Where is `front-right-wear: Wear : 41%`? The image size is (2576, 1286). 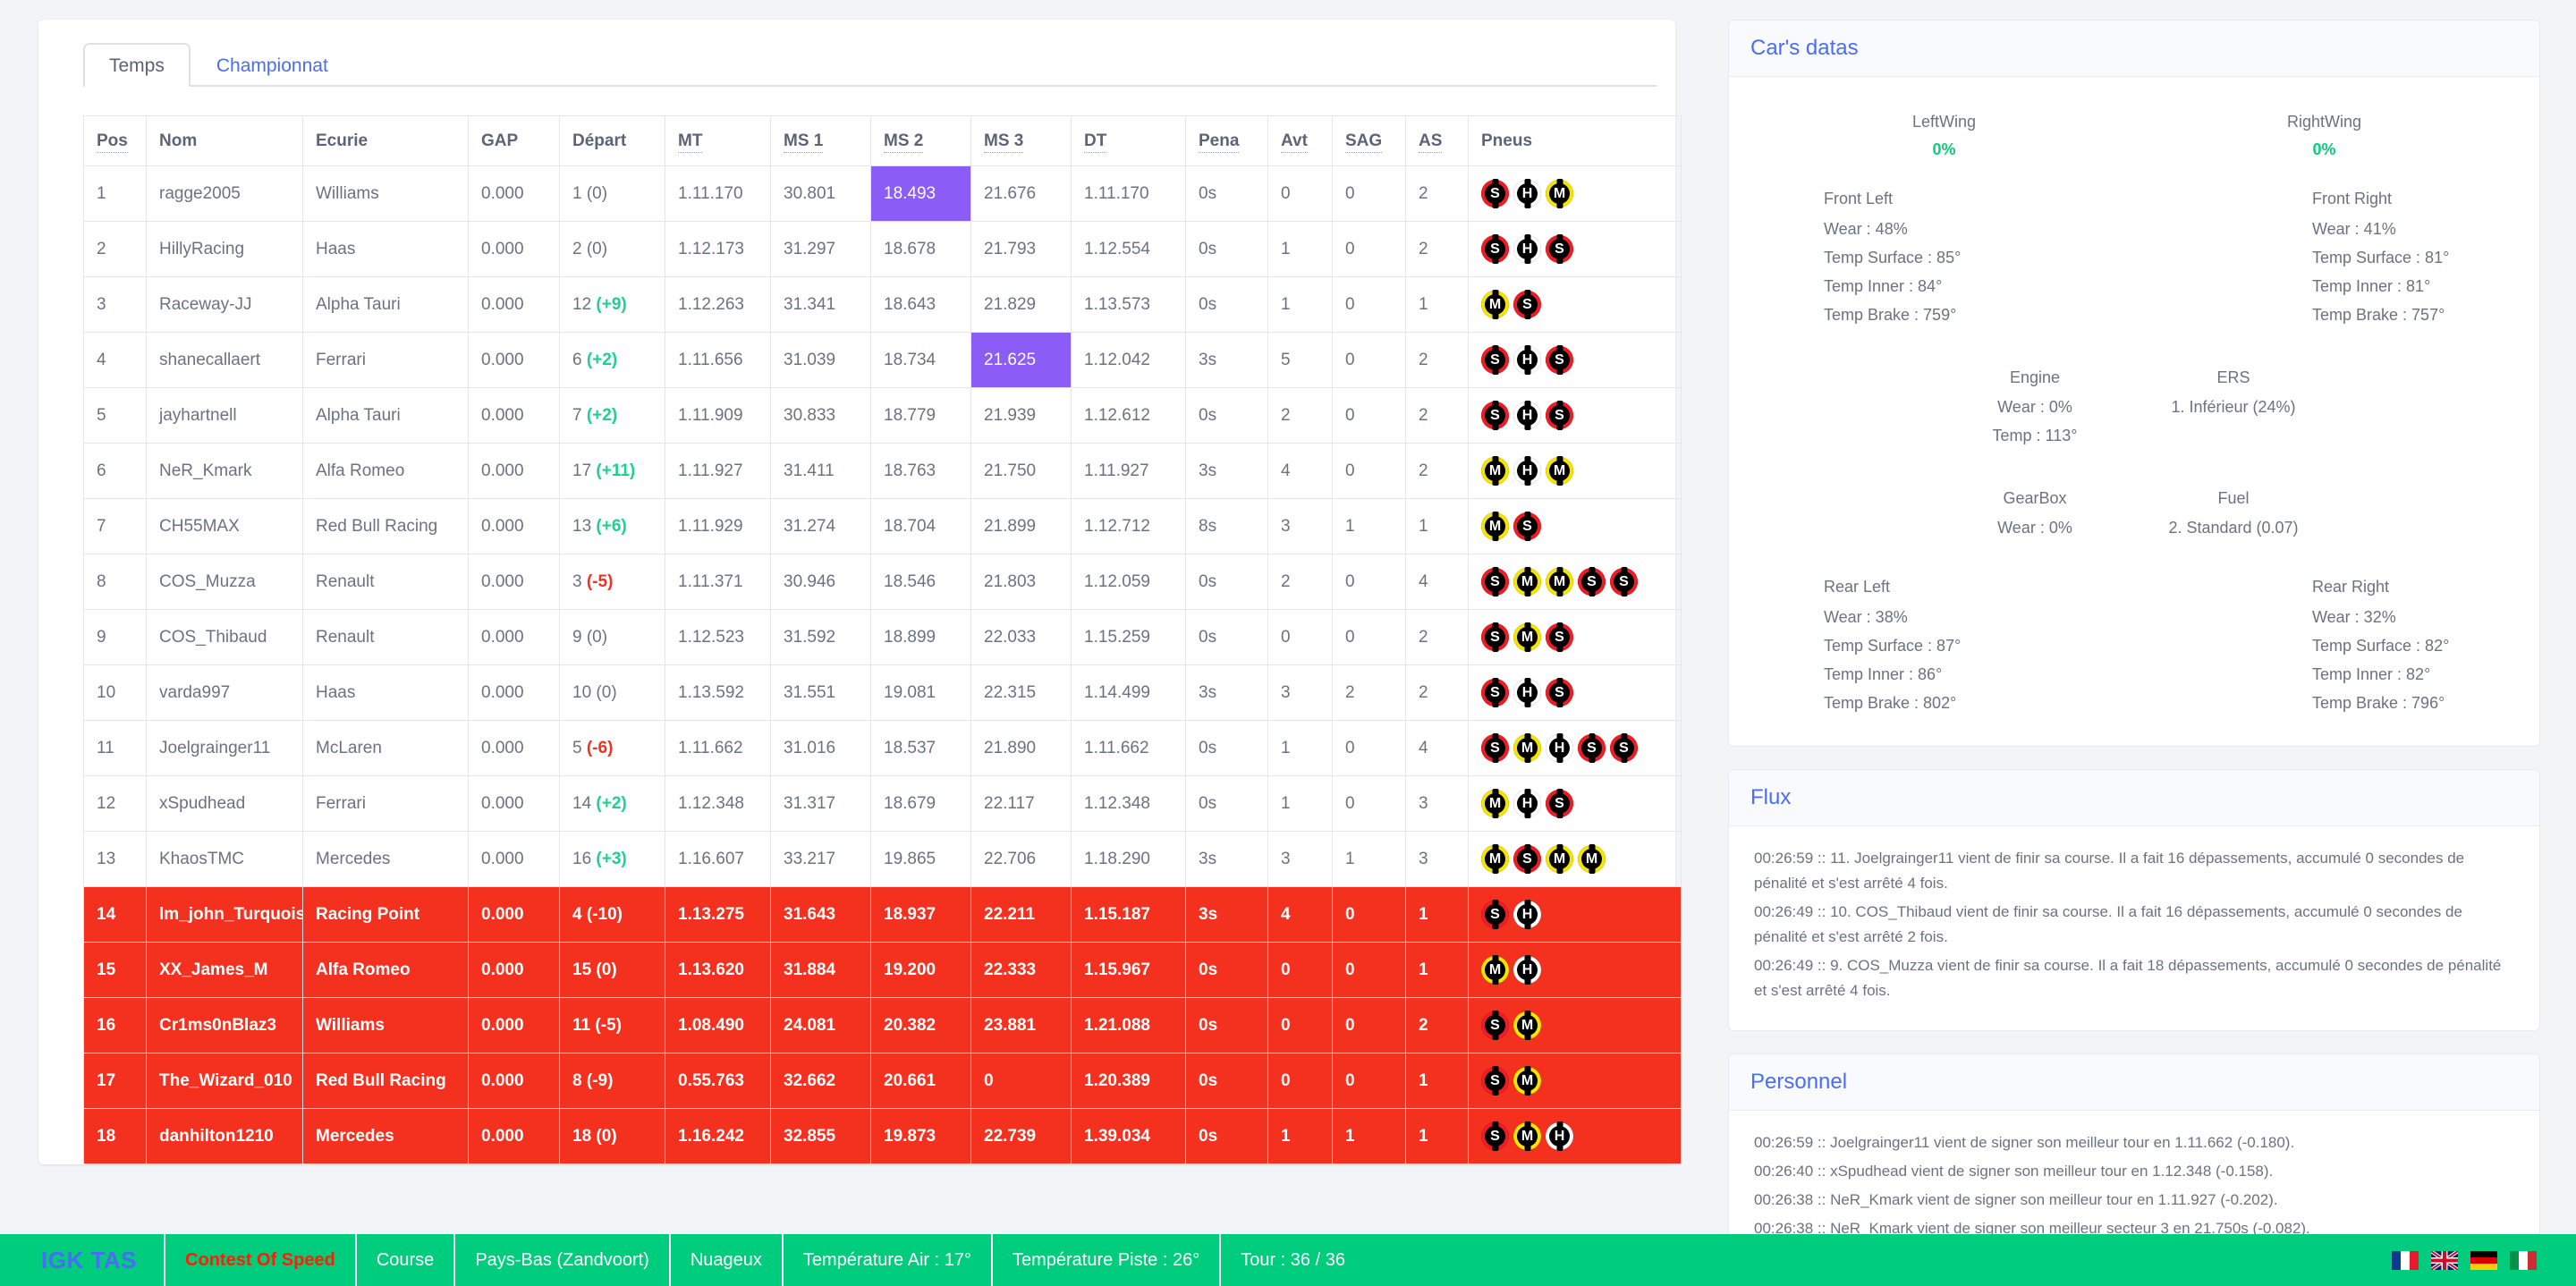 front-right-wear: Wear : 41% is located at coordinates (2354, 229).